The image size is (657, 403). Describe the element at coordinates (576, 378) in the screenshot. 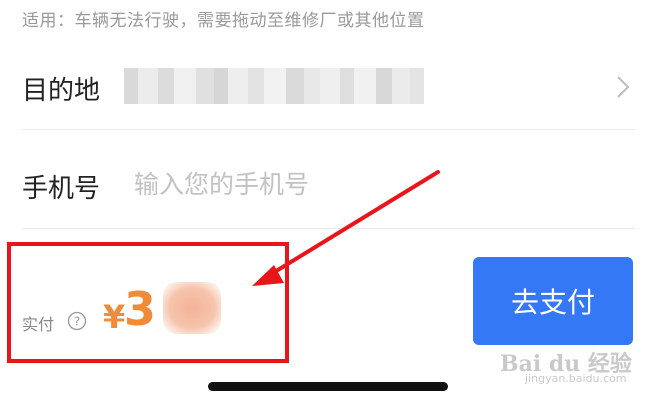

I see `watermark-url: jingyan.baidu.com` at that location.